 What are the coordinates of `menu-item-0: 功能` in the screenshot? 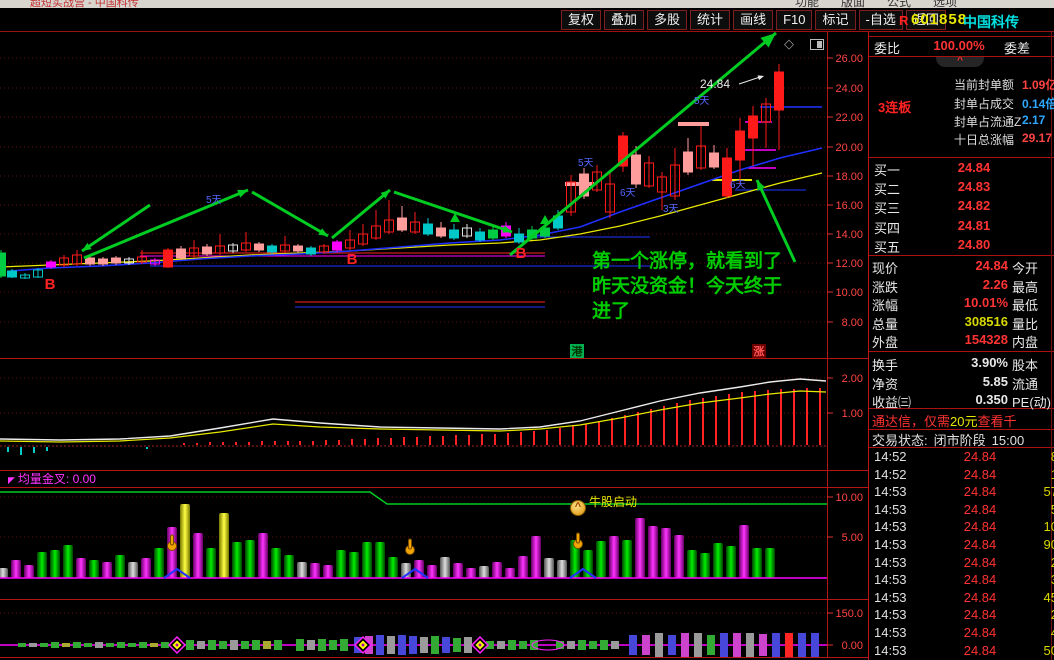 It's located at (807, 4).